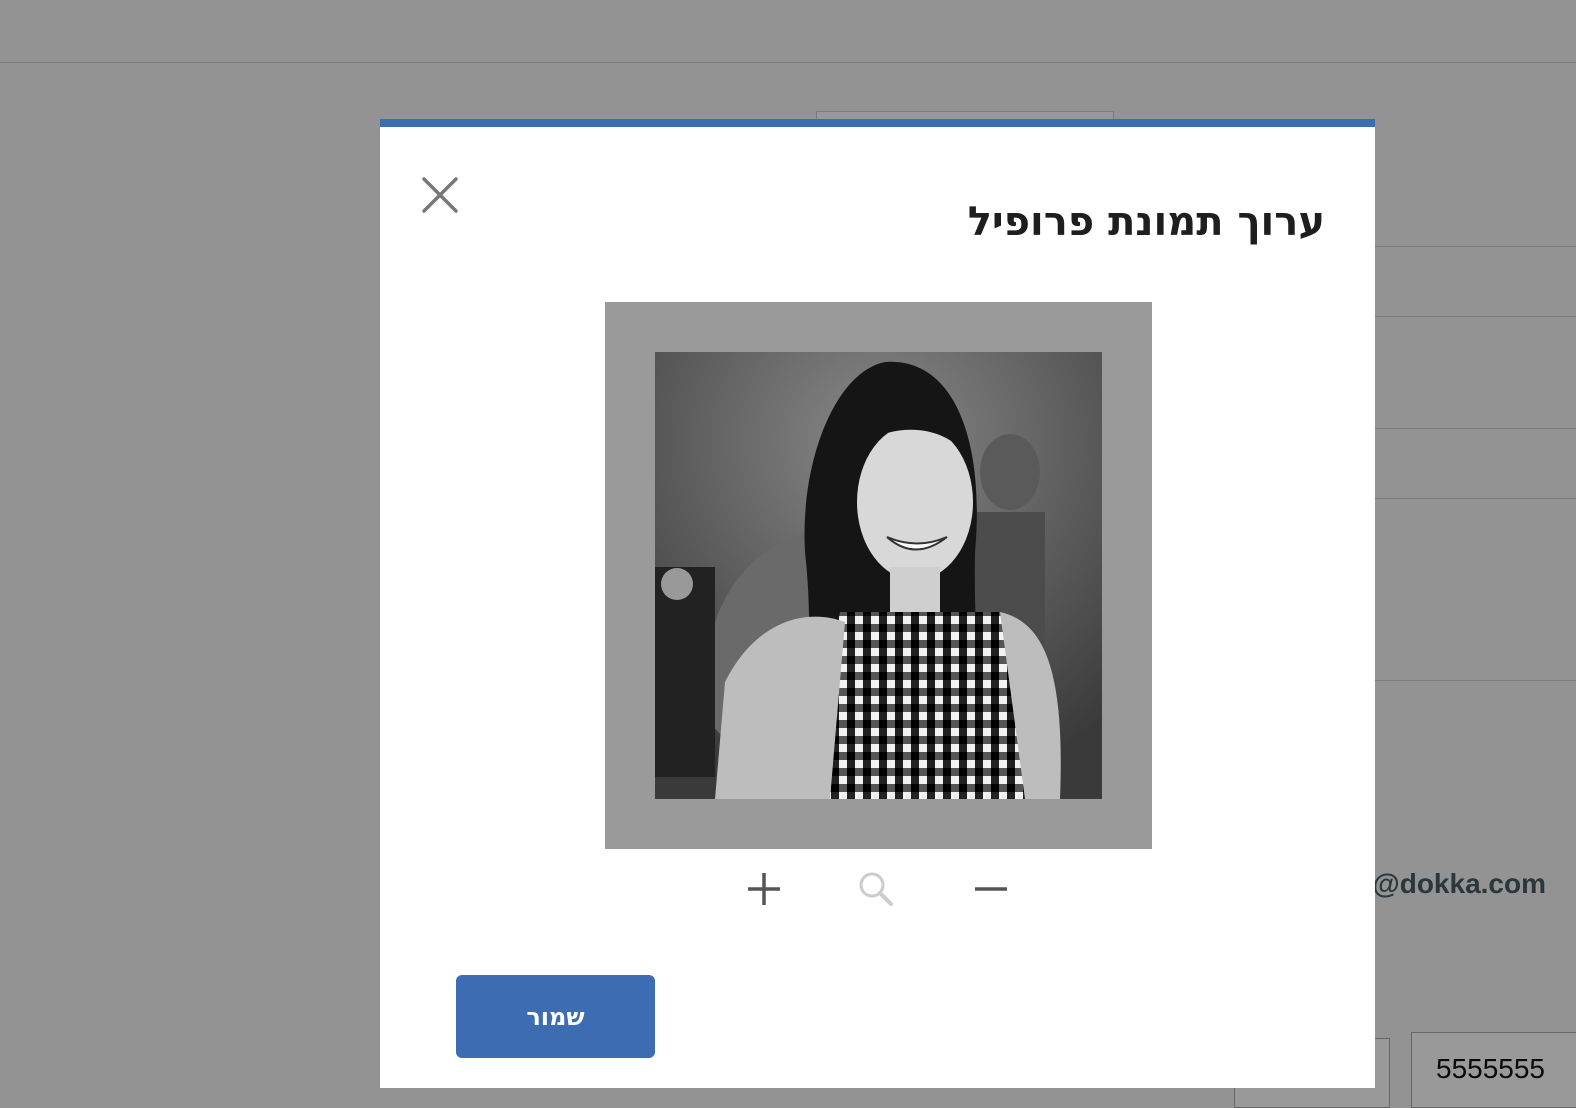  Describe the element at coordinates (1146, 222) in the screenshot. I see `modal-title: ערוך תמונת פרופיל` at that location.